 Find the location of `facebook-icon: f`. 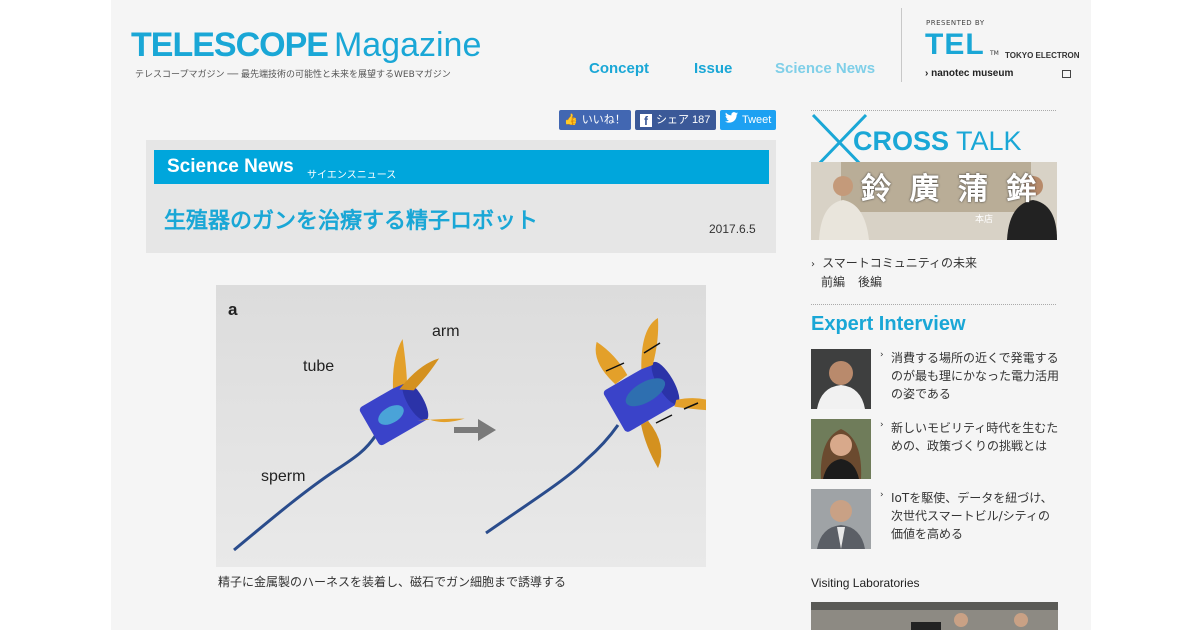

facebook-icon: f is located at coordinates (646, 120).